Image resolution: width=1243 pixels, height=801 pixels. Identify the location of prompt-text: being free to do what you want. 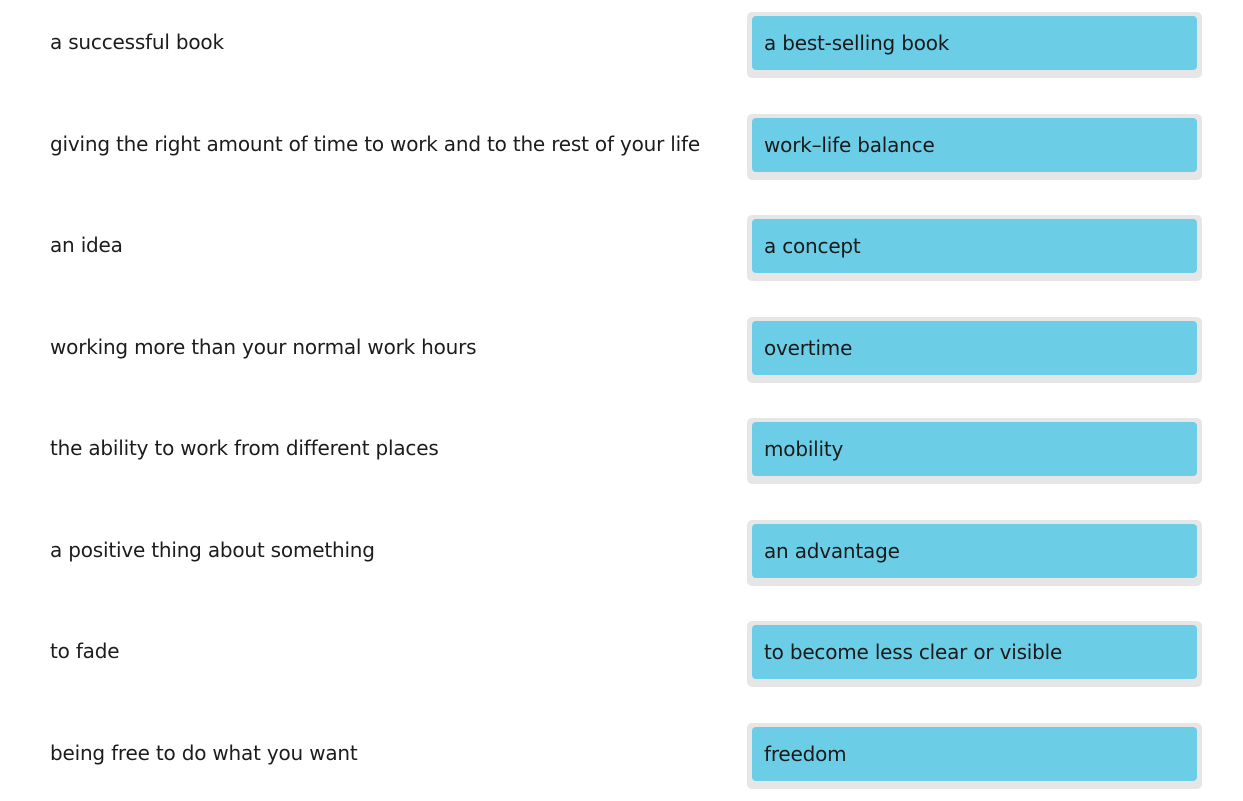
(204, 753).